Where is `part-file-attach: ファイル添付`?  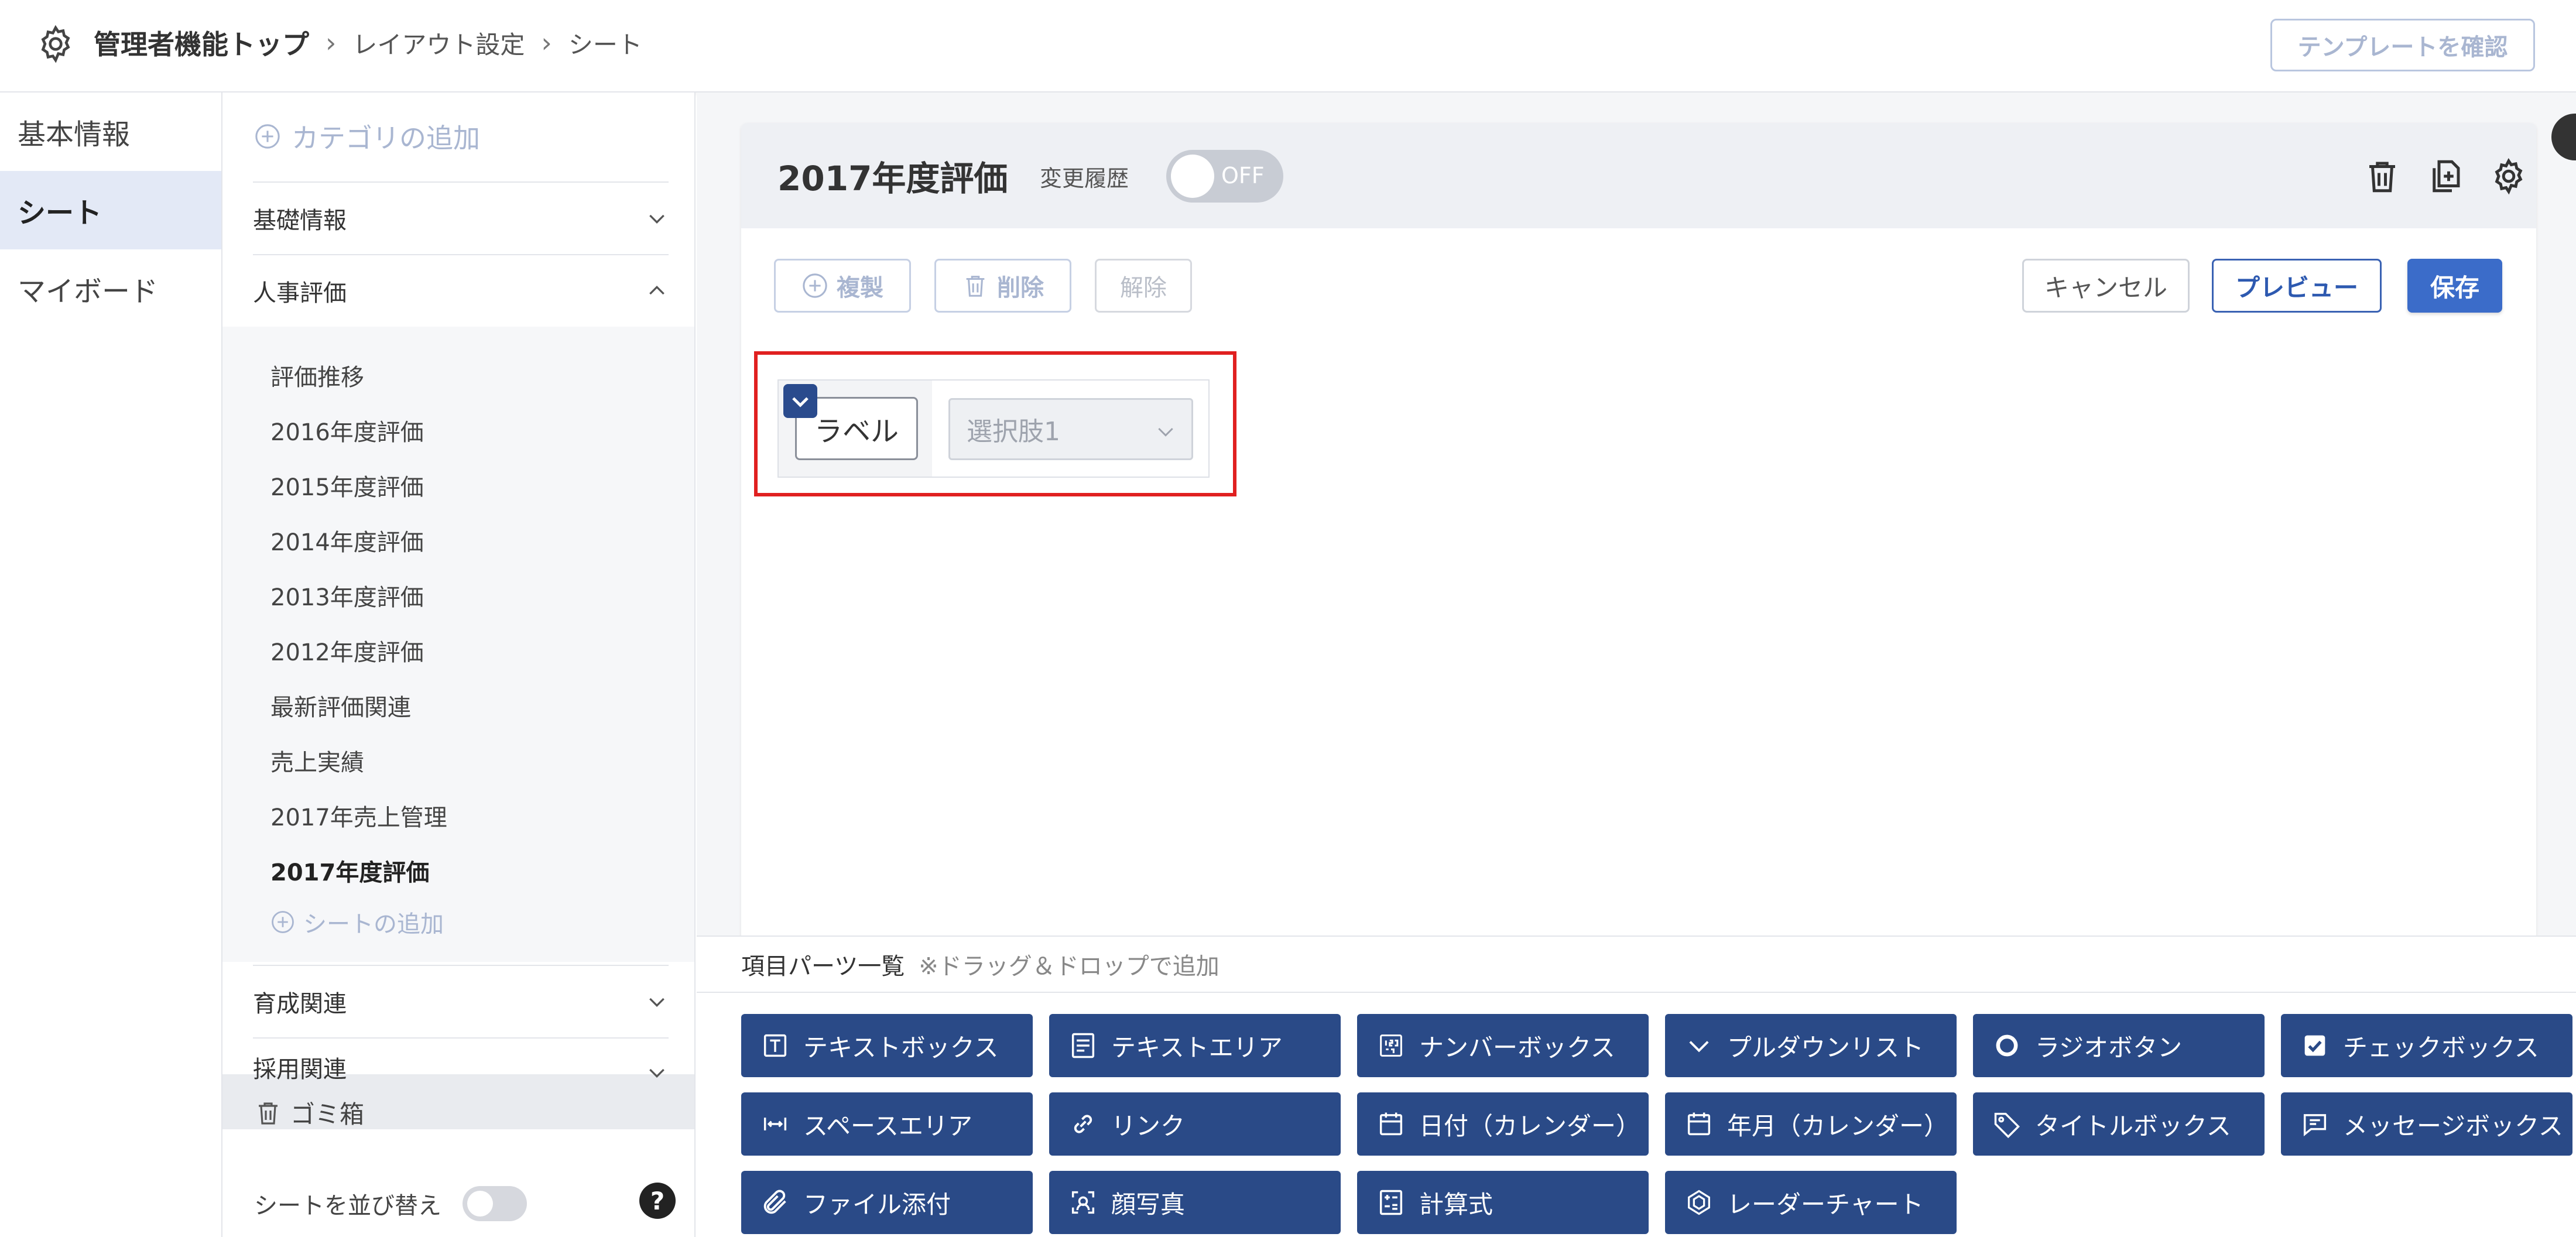 part-file-attach: ファイル添付 is located at coordinates (887, 1202).